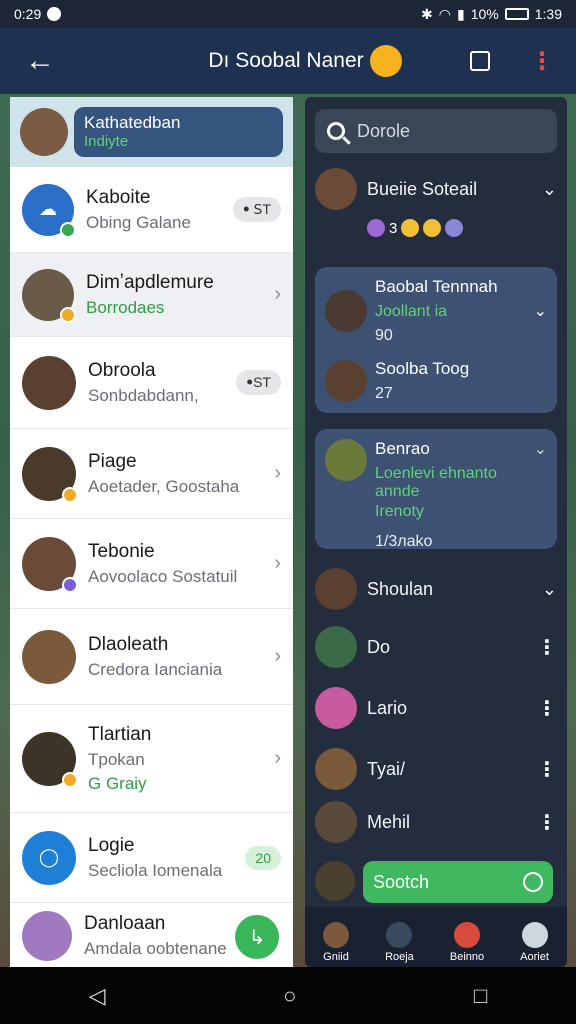 The height and width of the screenshot is (1024, 576). I want to click on card-line: Loenlevi ehnanto annde, so click(436, 482).